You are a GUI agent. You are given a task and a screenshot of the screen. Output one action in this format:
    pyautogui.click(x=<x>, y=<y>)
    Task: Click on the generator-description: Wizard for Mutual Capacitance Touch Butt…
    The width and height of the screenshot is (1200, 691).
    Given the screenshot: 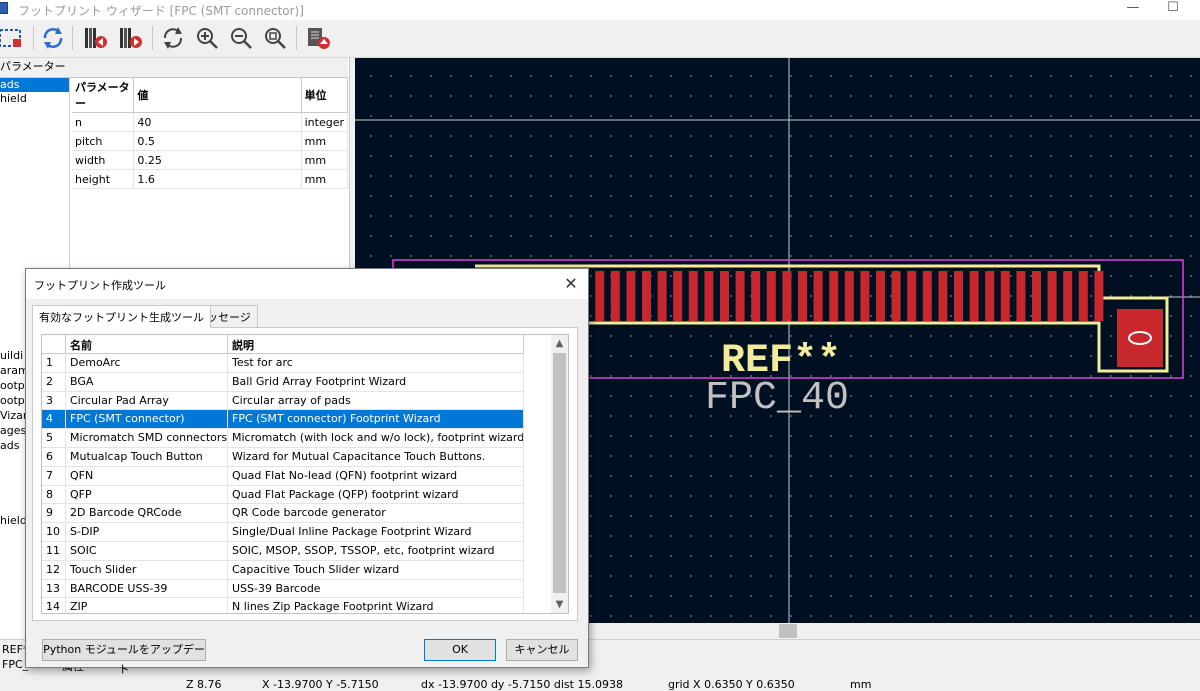 What is the action you would take?
    pyautogui.click(x=376, y=457)
    